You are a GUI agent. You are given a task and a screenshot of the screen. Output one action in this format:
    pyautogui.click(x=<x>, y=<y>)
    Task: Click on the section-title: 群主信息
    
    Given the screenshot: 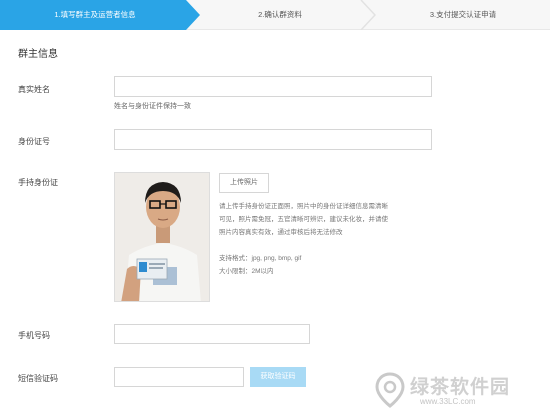 What is the action you would take?
    pyautogui.click(x=38, y=54)
    